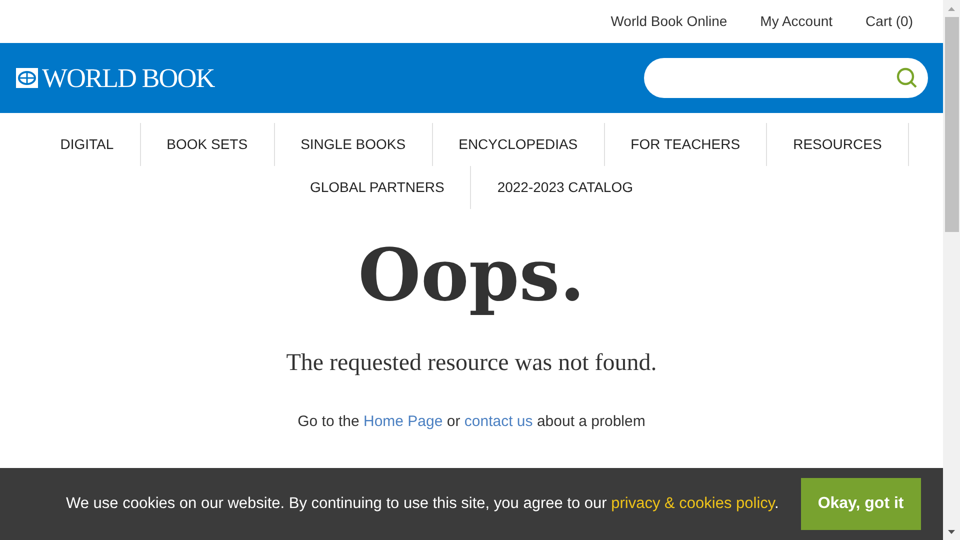 The width and height of the screenshot is (960, 540). What do you see at coordinates (471, 363) in the screenshot?
I see `error-message: The requested resource was not found.` at bounding box center [471, 363].